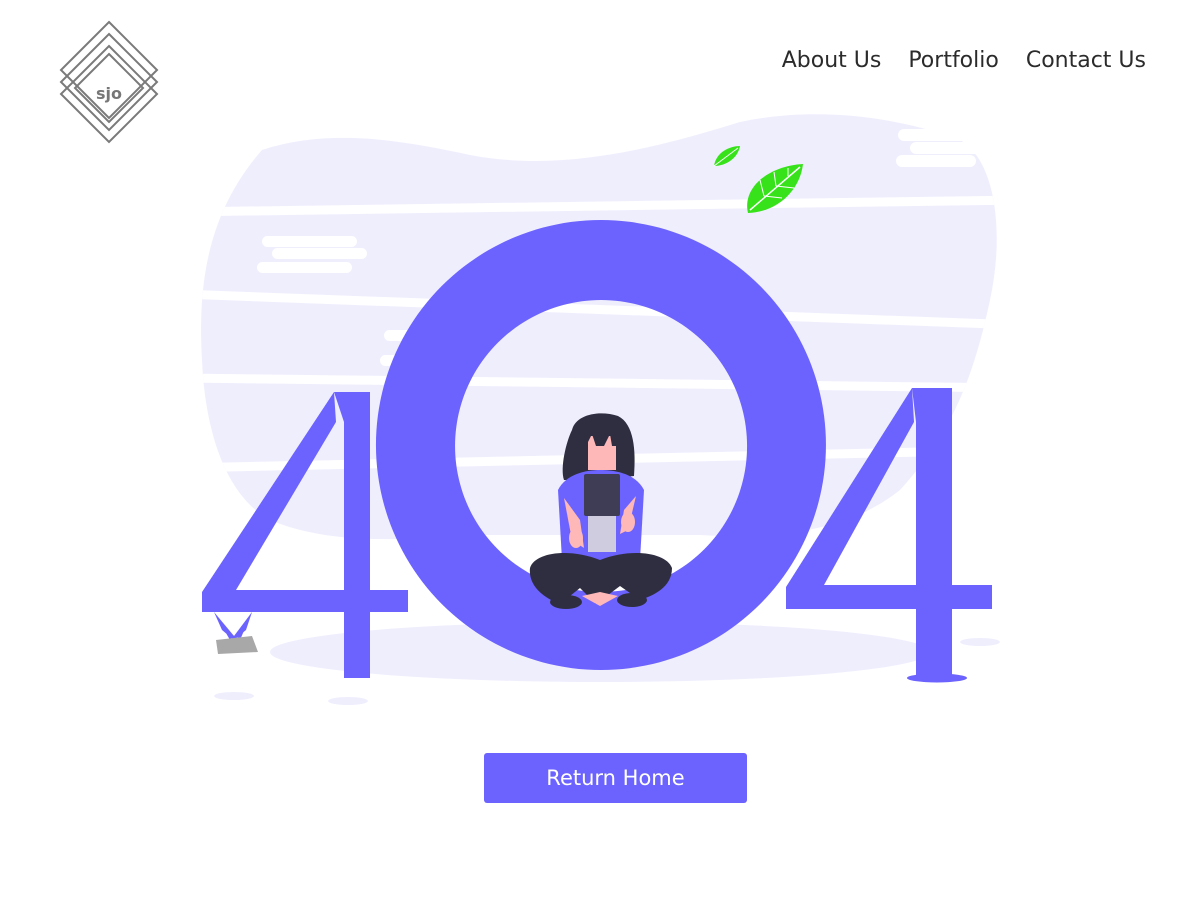 The height and width of the screenshot is (900, 1200). I want to click on rock-plant-icon, so click(236, 633).